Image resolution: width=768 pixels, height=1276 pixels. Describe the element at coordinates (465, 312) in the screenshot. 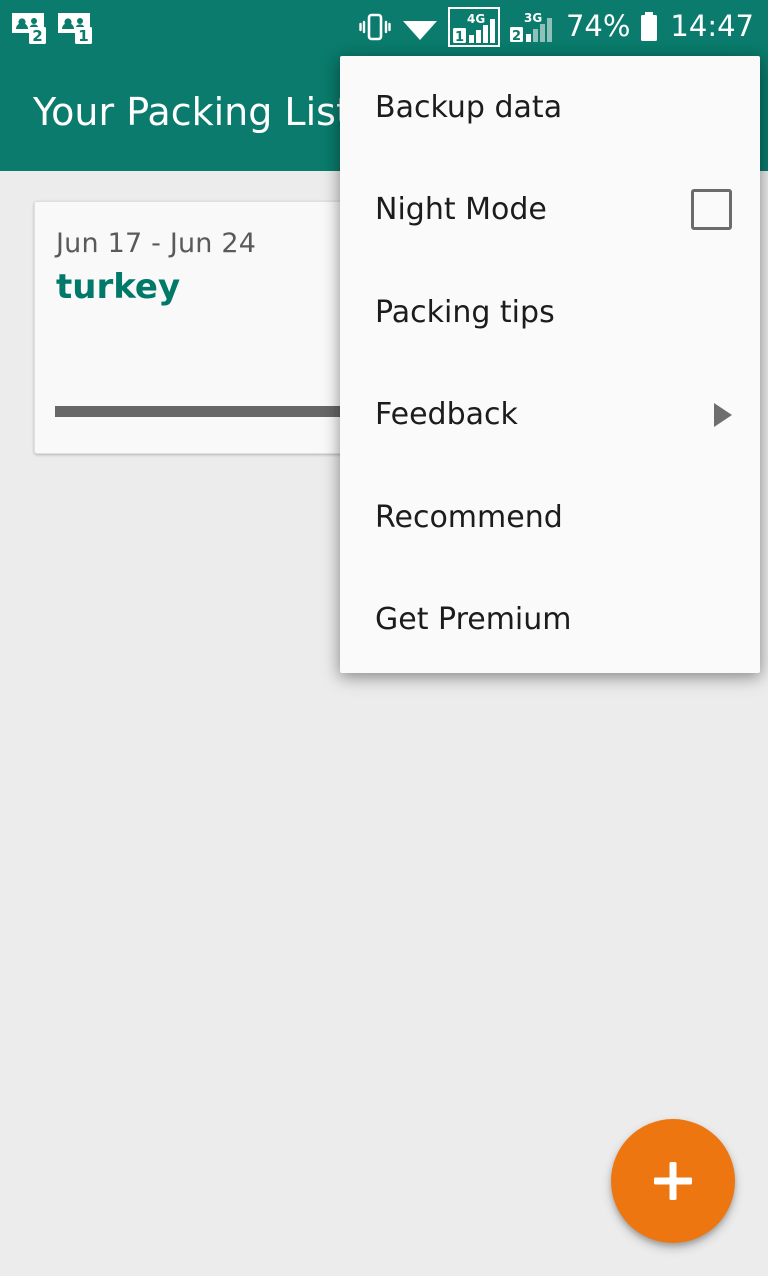

I see `menu-item-label: Packing tips` at that location.